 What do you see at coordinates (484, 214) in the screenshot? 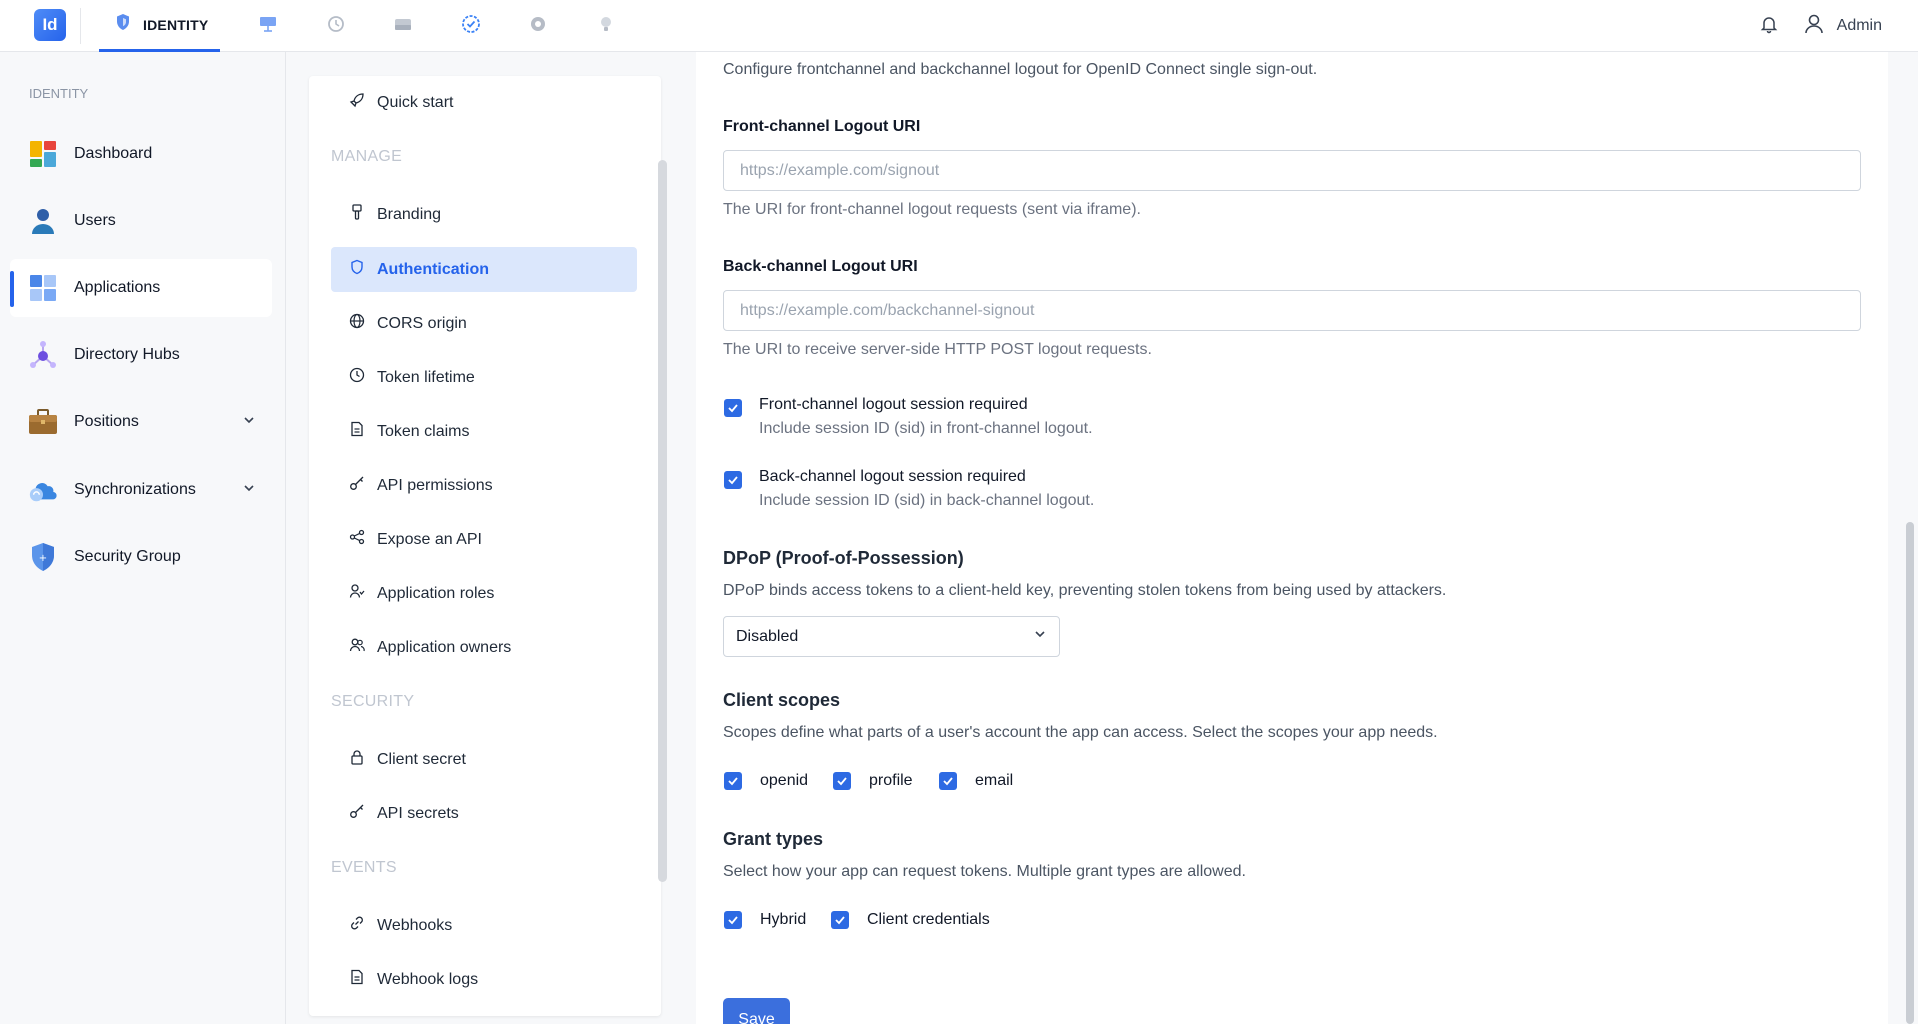
I see `subnav-item-branding: Branding` at bounding box center [484, 214].